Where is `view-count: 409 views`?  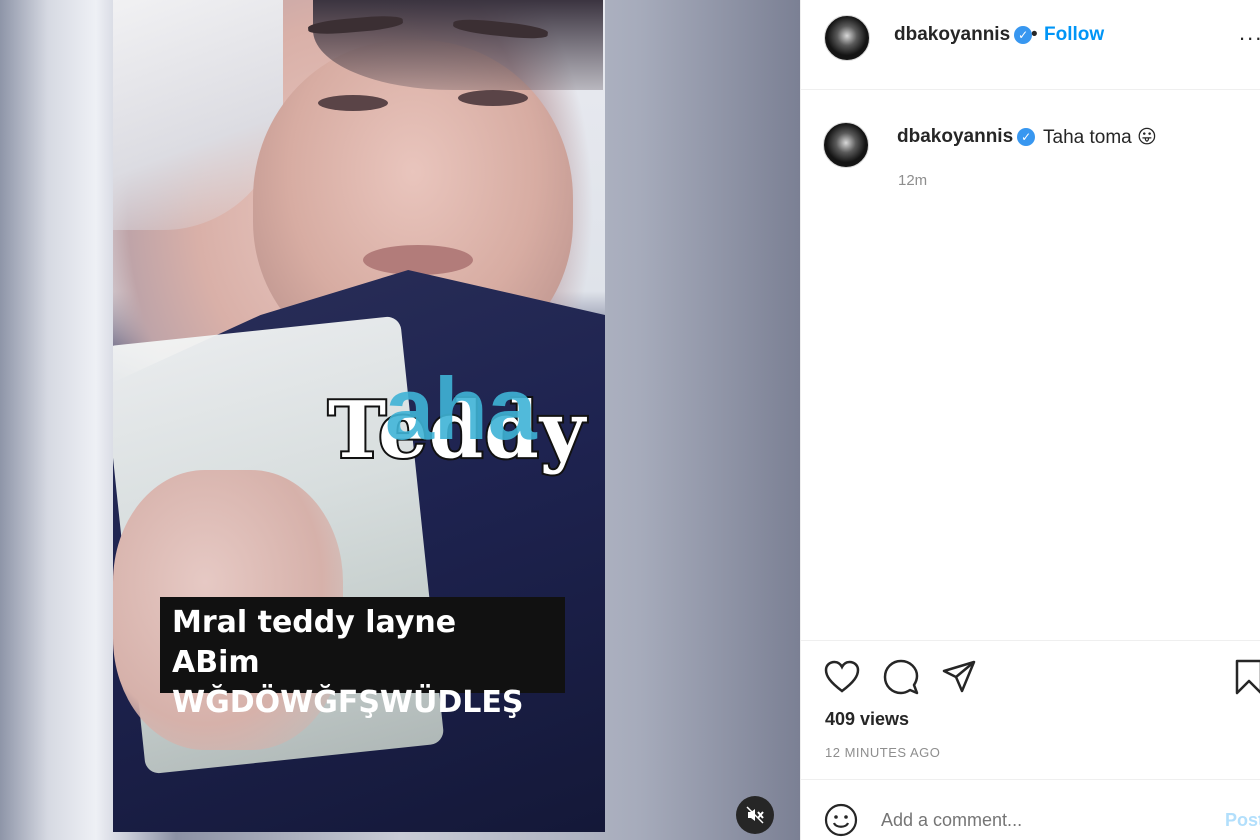
view-count: 409 views is located at coordinates (867, 719).